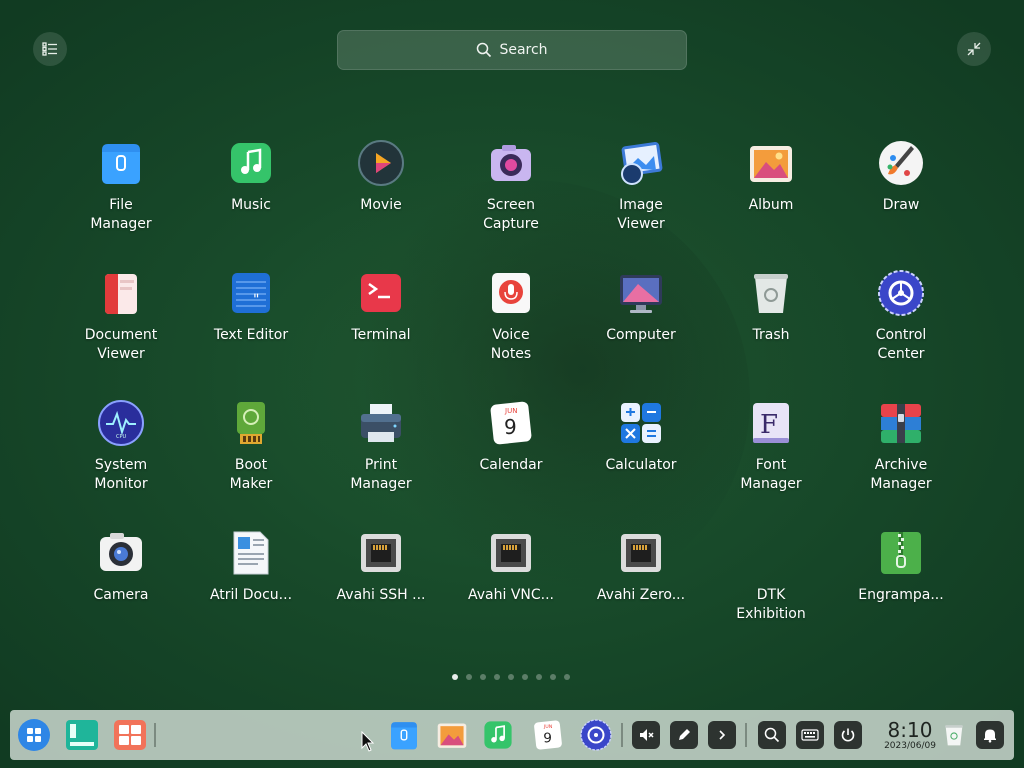 The height and width of the screenshot is (768, 1024). What do you see at coordinates (121, 325) in the screenshot?
I see `app-document-viewer: Document Viewer` at bounding box center [121, 325].